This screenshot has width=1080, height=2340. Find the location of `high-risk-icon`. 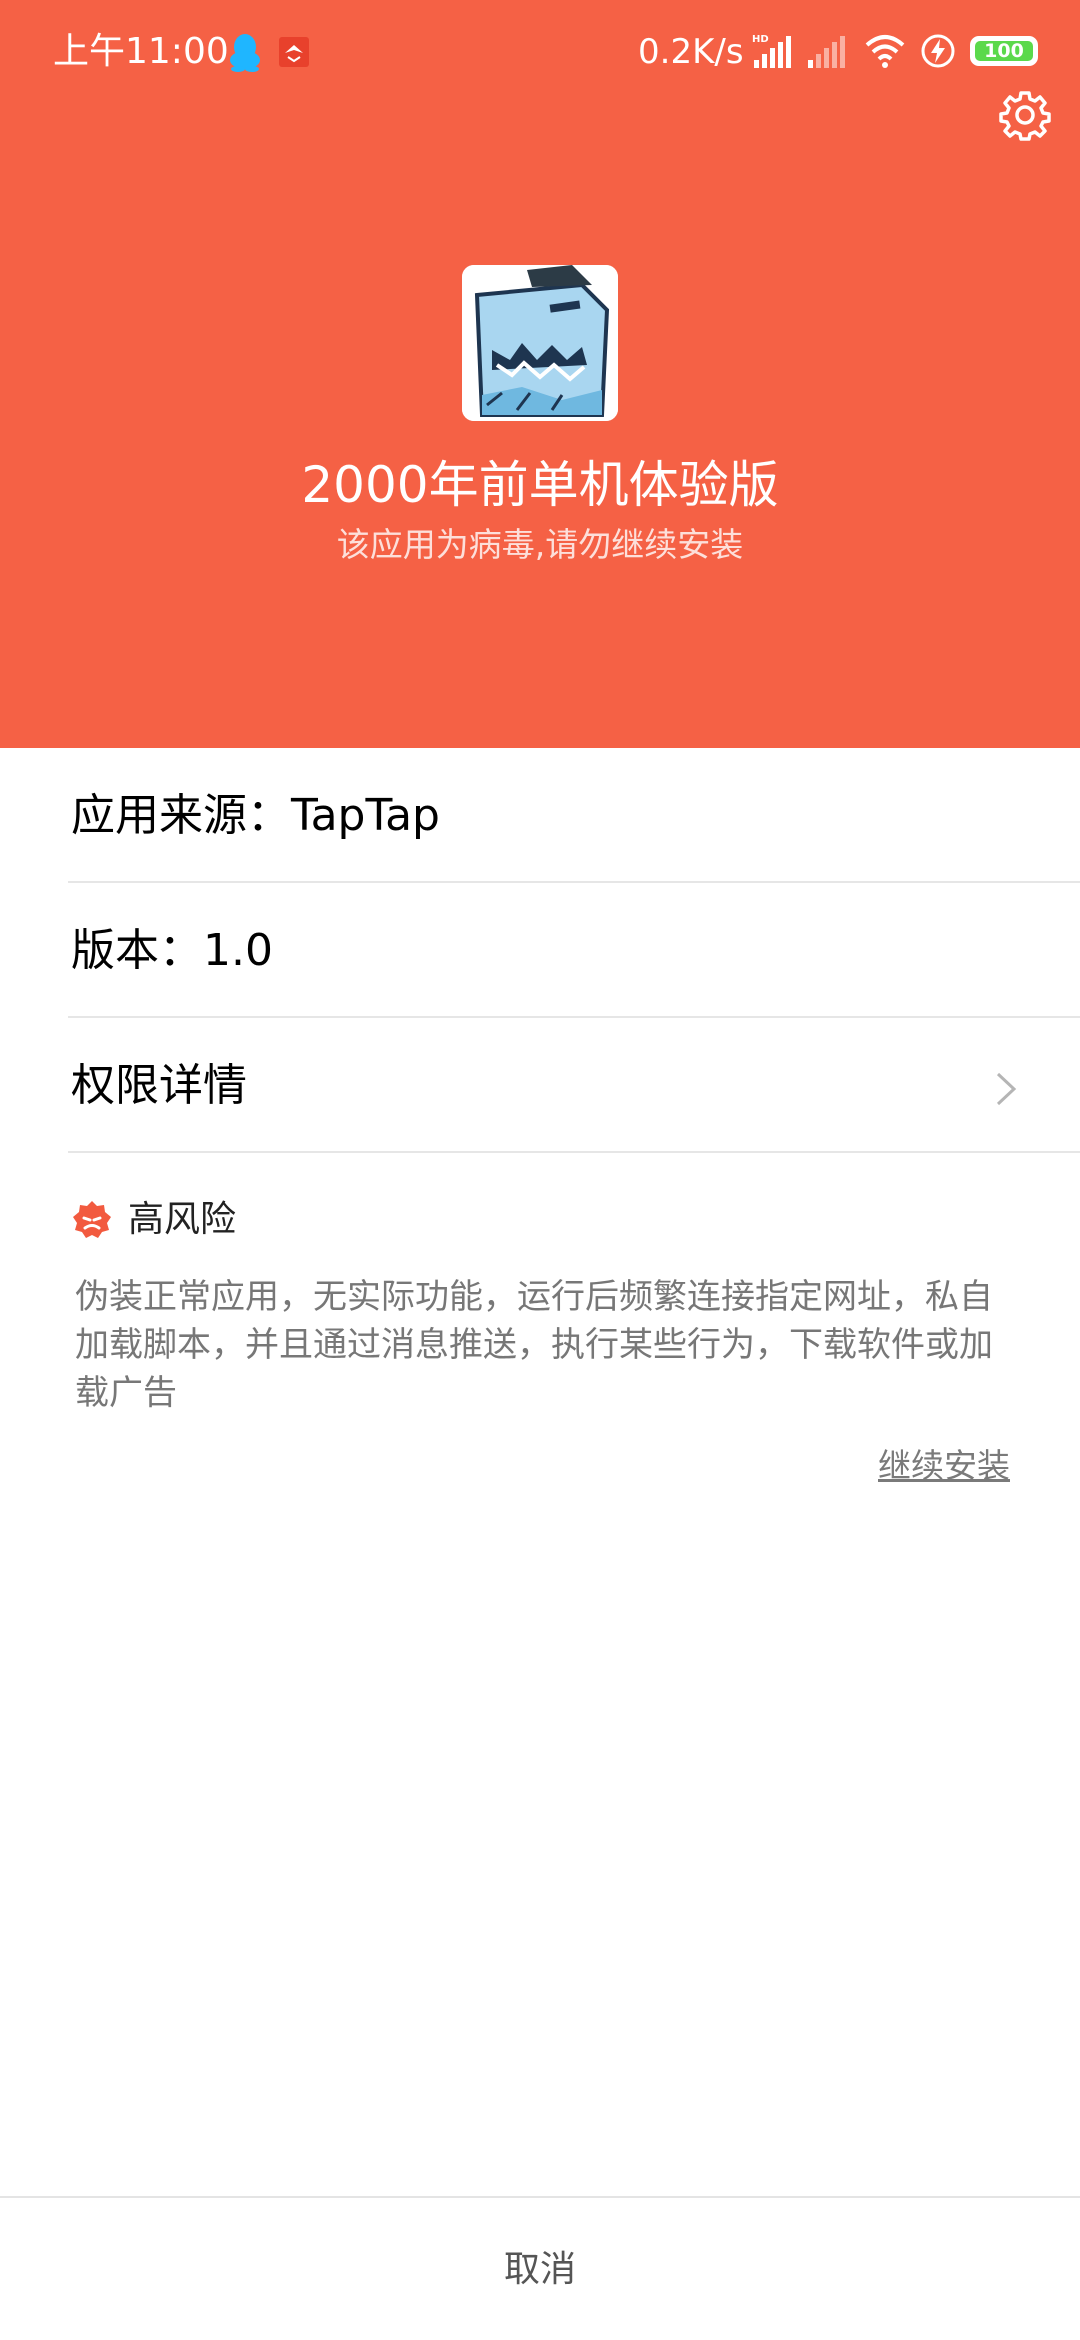

high-risk-icon is located at coordinates (92, 1219).